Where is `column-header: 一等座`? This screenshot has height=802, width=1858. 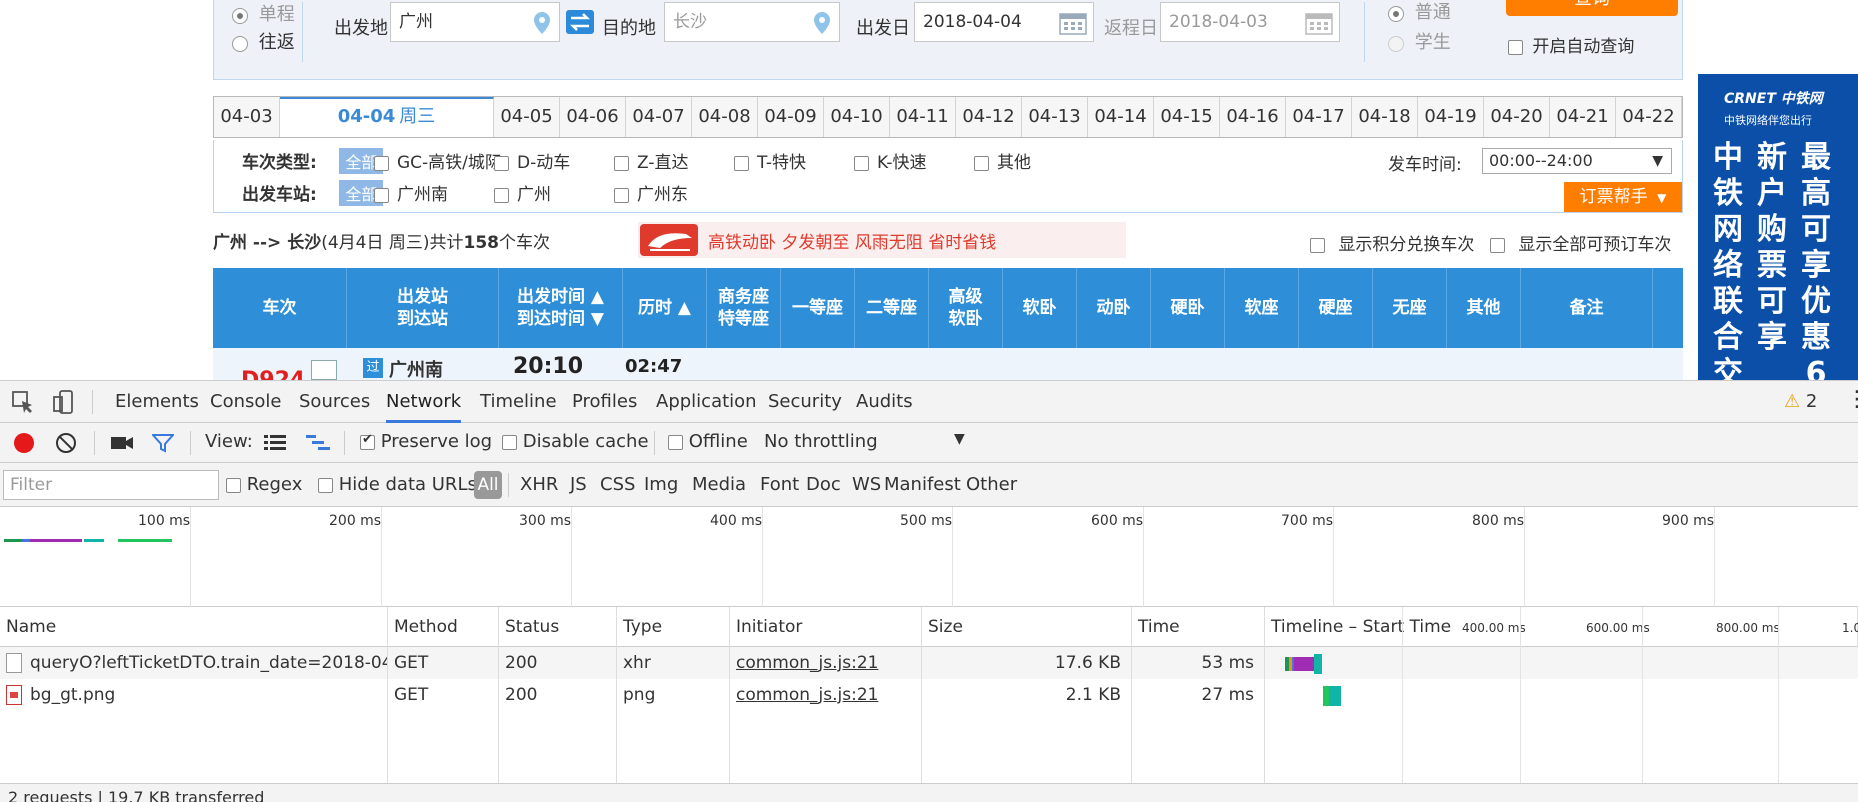 column-header: 一等座 is located at coordinates (818, 308).